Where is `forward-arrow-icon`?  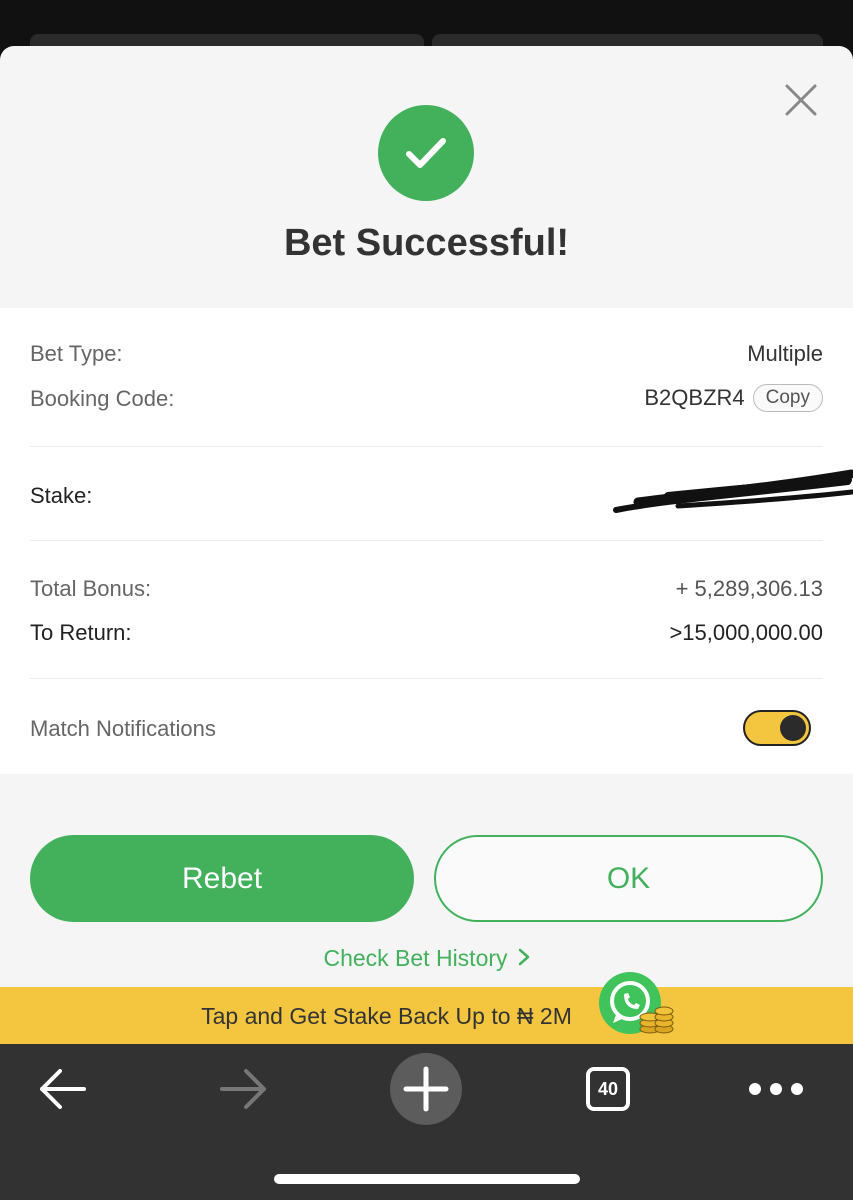
forward-arrow-icon is located at coordinates (243, 1089).